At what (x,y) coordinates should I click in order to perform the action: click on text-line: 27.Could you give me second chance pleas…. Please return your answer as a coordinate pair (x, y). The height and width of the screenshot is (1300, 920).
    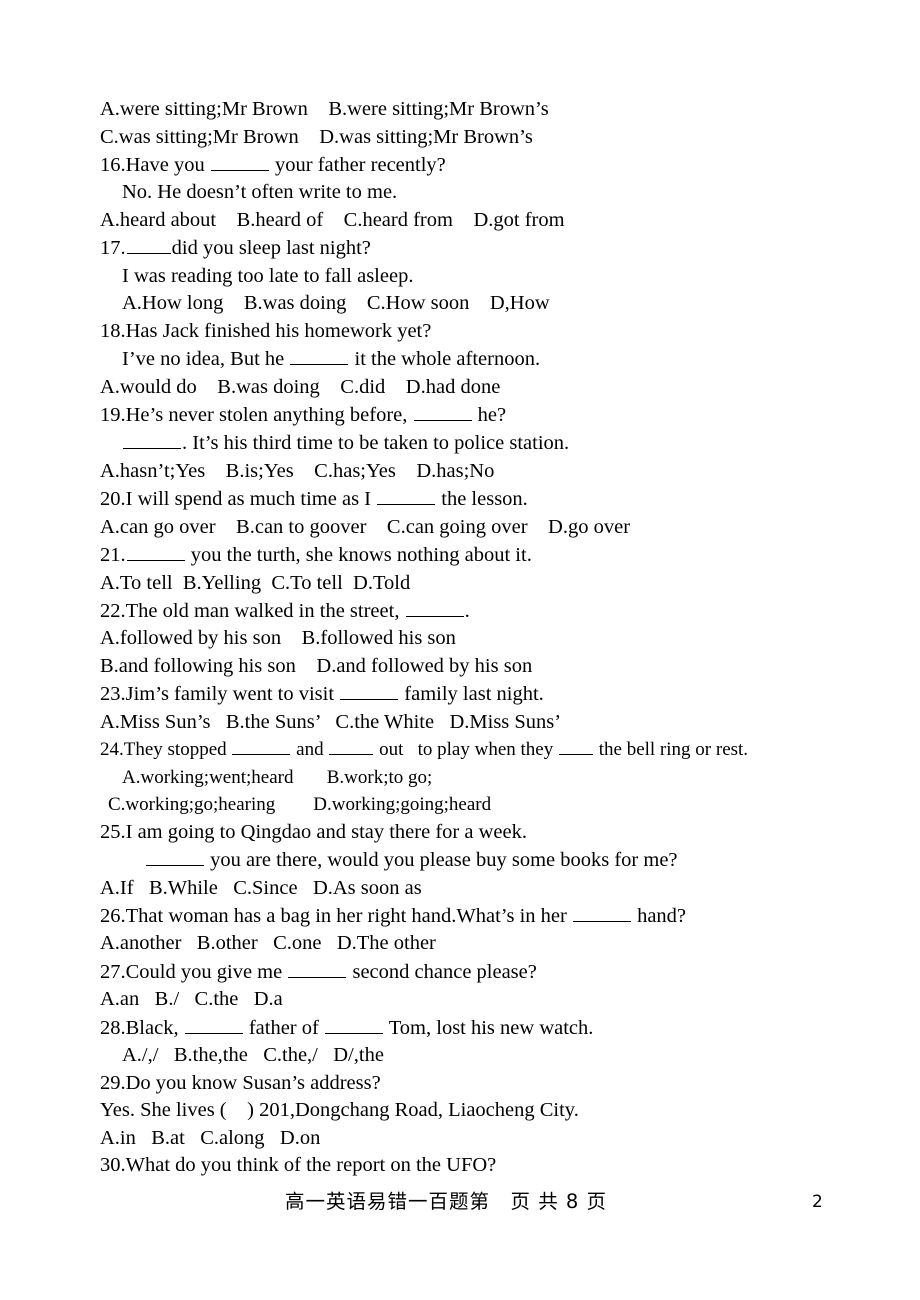
    Looking at the image, I should click on (495, 972).